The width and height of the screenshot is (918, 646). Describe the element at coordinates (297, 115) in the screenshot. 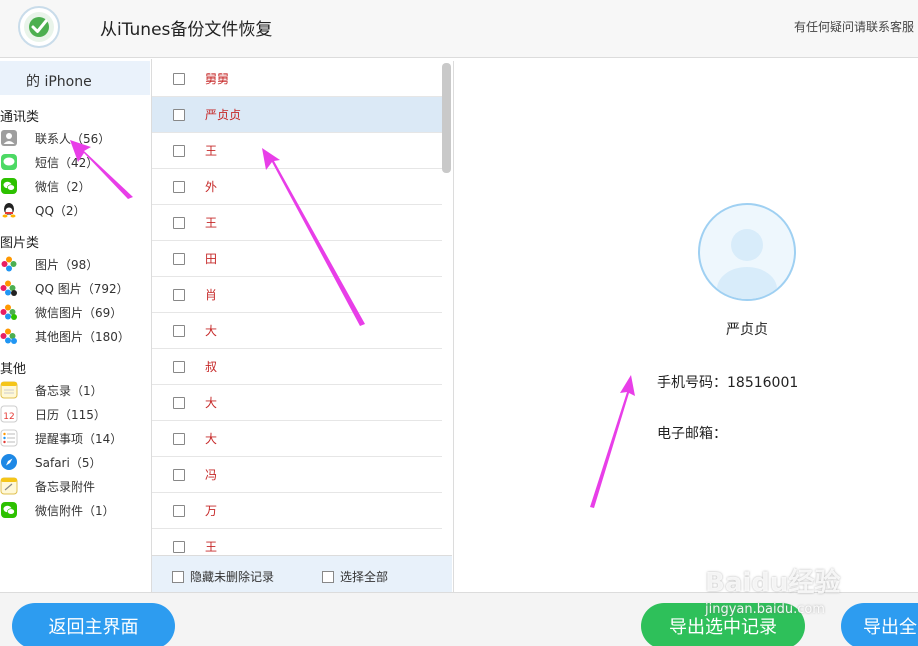

I see `table-row-selected: 严贞贞` at that location.